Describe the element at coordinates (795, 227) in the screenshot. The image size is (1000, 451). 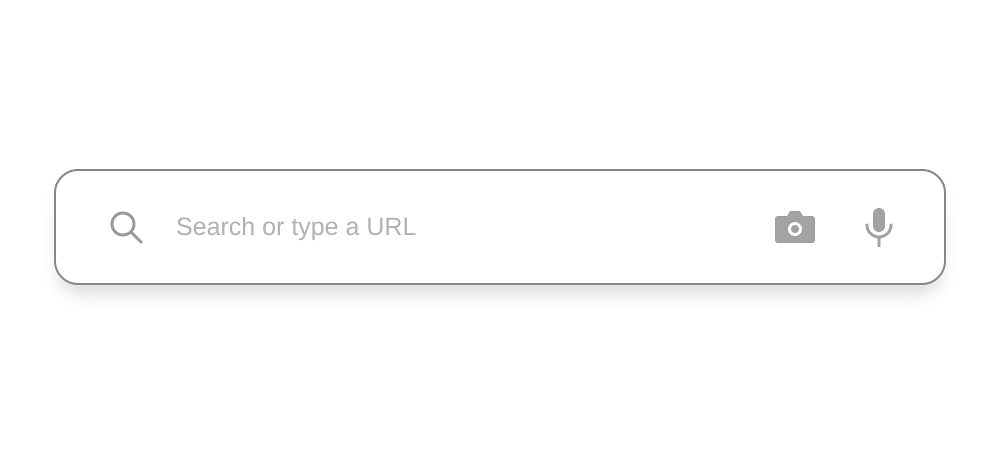
I see `camera-icon` at that location.